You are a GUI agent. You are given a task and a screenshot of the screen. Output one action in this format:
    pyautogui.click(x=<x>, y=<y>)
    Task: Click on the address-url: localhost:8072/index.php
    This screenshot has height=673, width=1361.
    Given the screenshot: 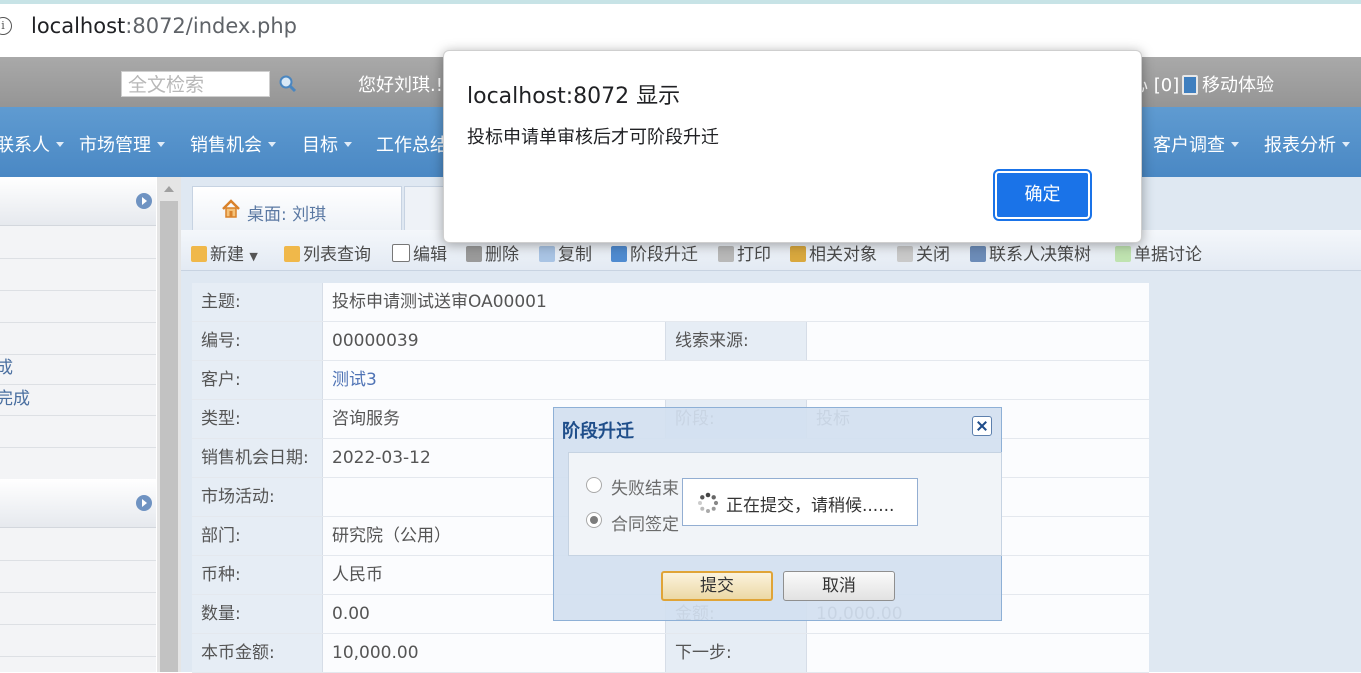 What is the action you would take?
    pyautogui.click(x=164, y=26)
    